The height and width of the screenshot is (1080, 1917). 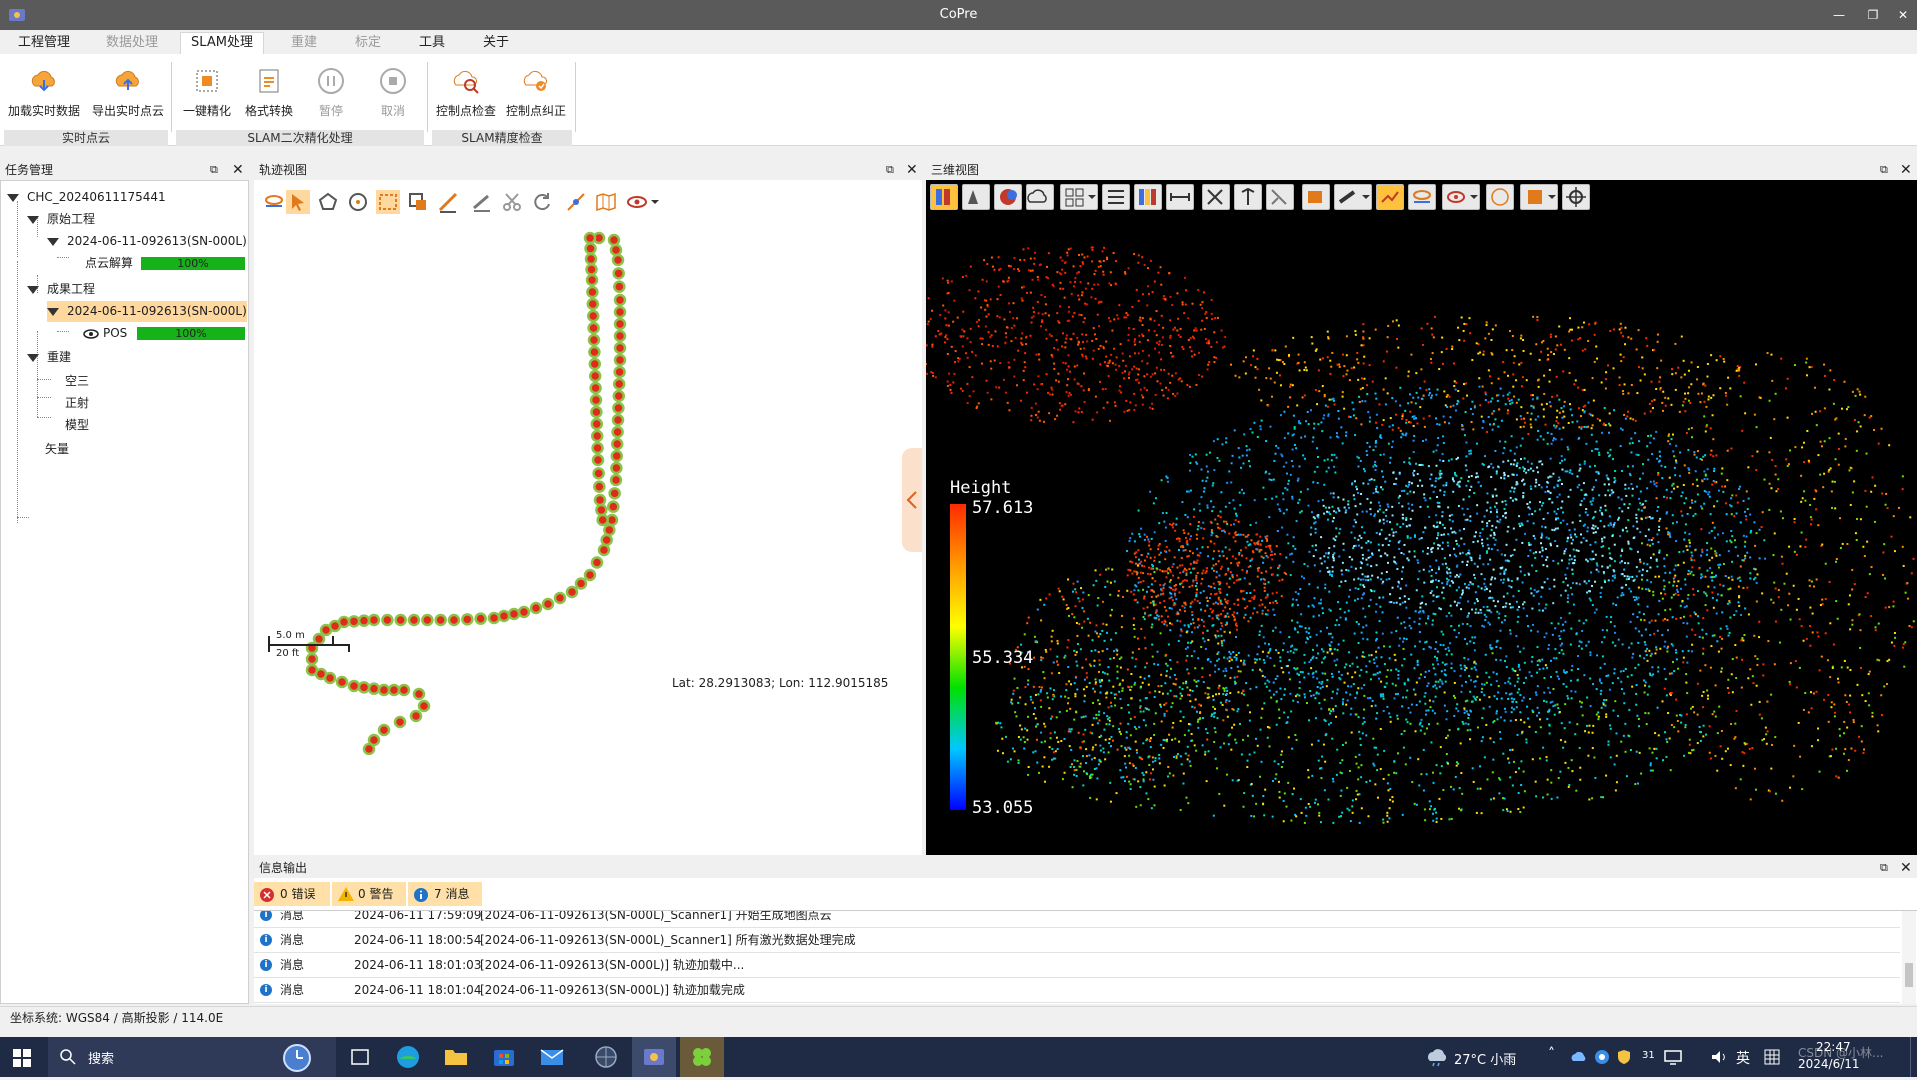 I want to click on maximize-button: ❐, so click(x=1873, y=15).